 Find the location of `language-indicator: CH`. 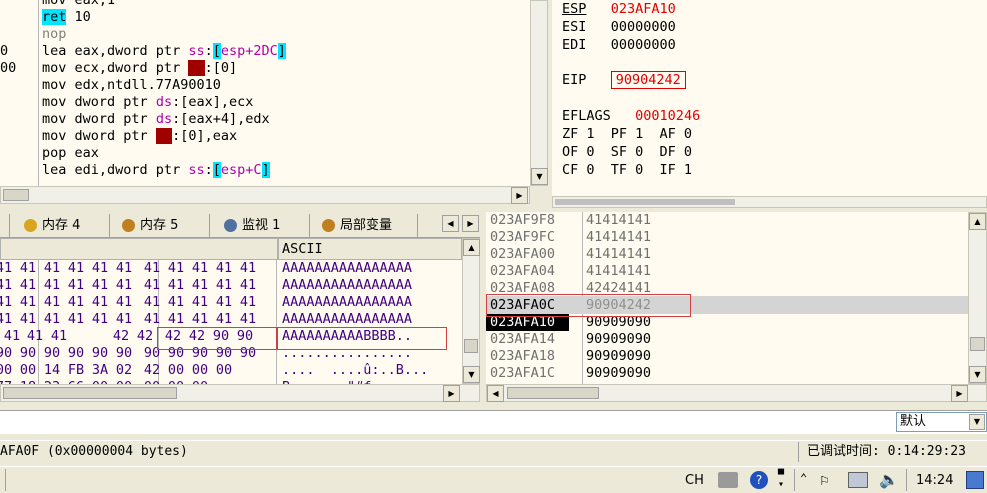

language-indicator: CH is located at coordinates (694, 481).